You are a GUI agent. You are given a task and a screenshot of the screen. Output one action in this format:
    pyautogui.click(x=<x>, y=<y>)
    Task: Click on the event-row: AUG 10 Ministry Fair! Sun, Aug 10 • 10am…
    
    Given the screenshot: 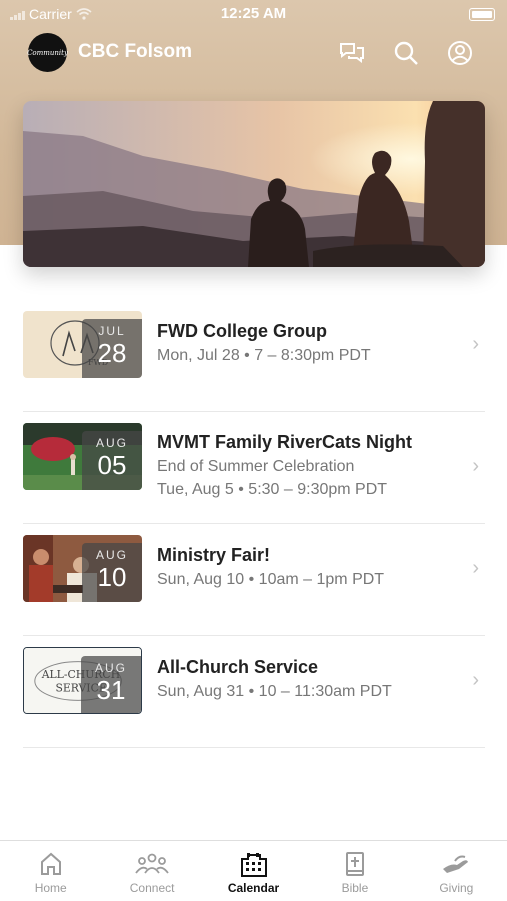 What is the action you would take?
    pyautogui.click(x=254, y=580)
    